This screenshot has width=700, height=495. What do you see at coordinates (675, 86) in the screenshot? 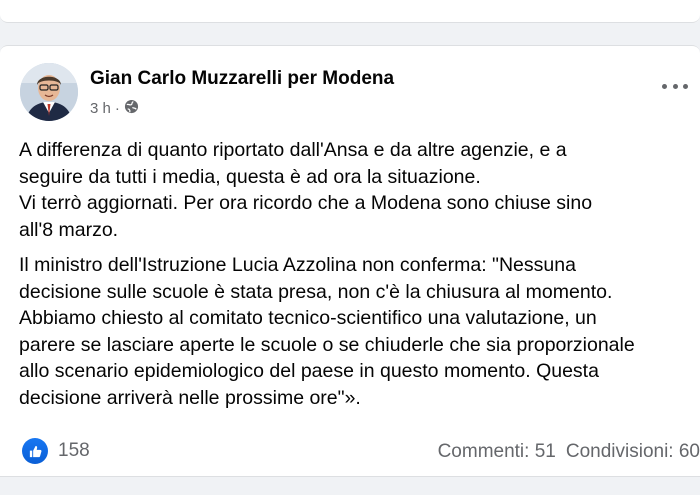
I see `more-options-icon` at bounding box center [675, 86].